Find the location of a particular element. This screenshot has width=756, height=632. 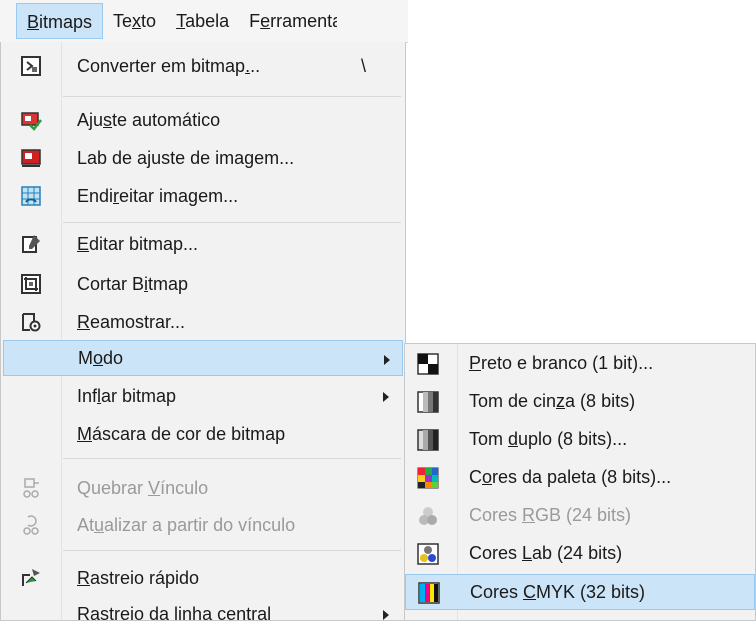

menu-item-label-pre: Aju is located at coordinates (90, 119).